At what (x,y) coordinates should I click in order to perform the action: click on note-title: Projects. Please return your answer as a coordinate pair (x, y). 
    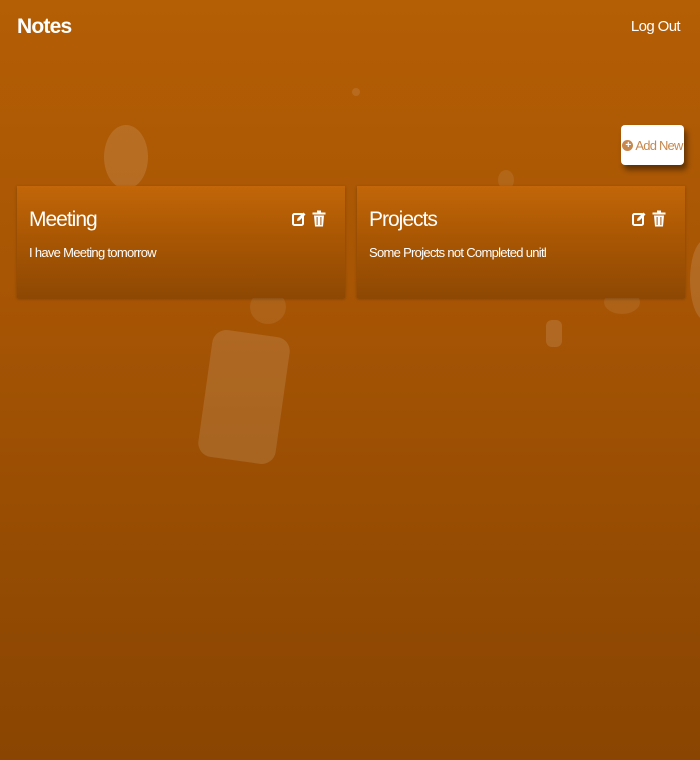
    Looking at the image, I should click on (403, 219).